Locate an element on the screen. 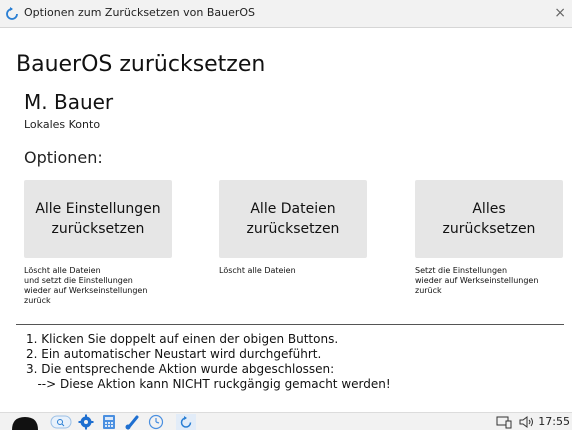  close-button: × is located at coordinates (560, 13).